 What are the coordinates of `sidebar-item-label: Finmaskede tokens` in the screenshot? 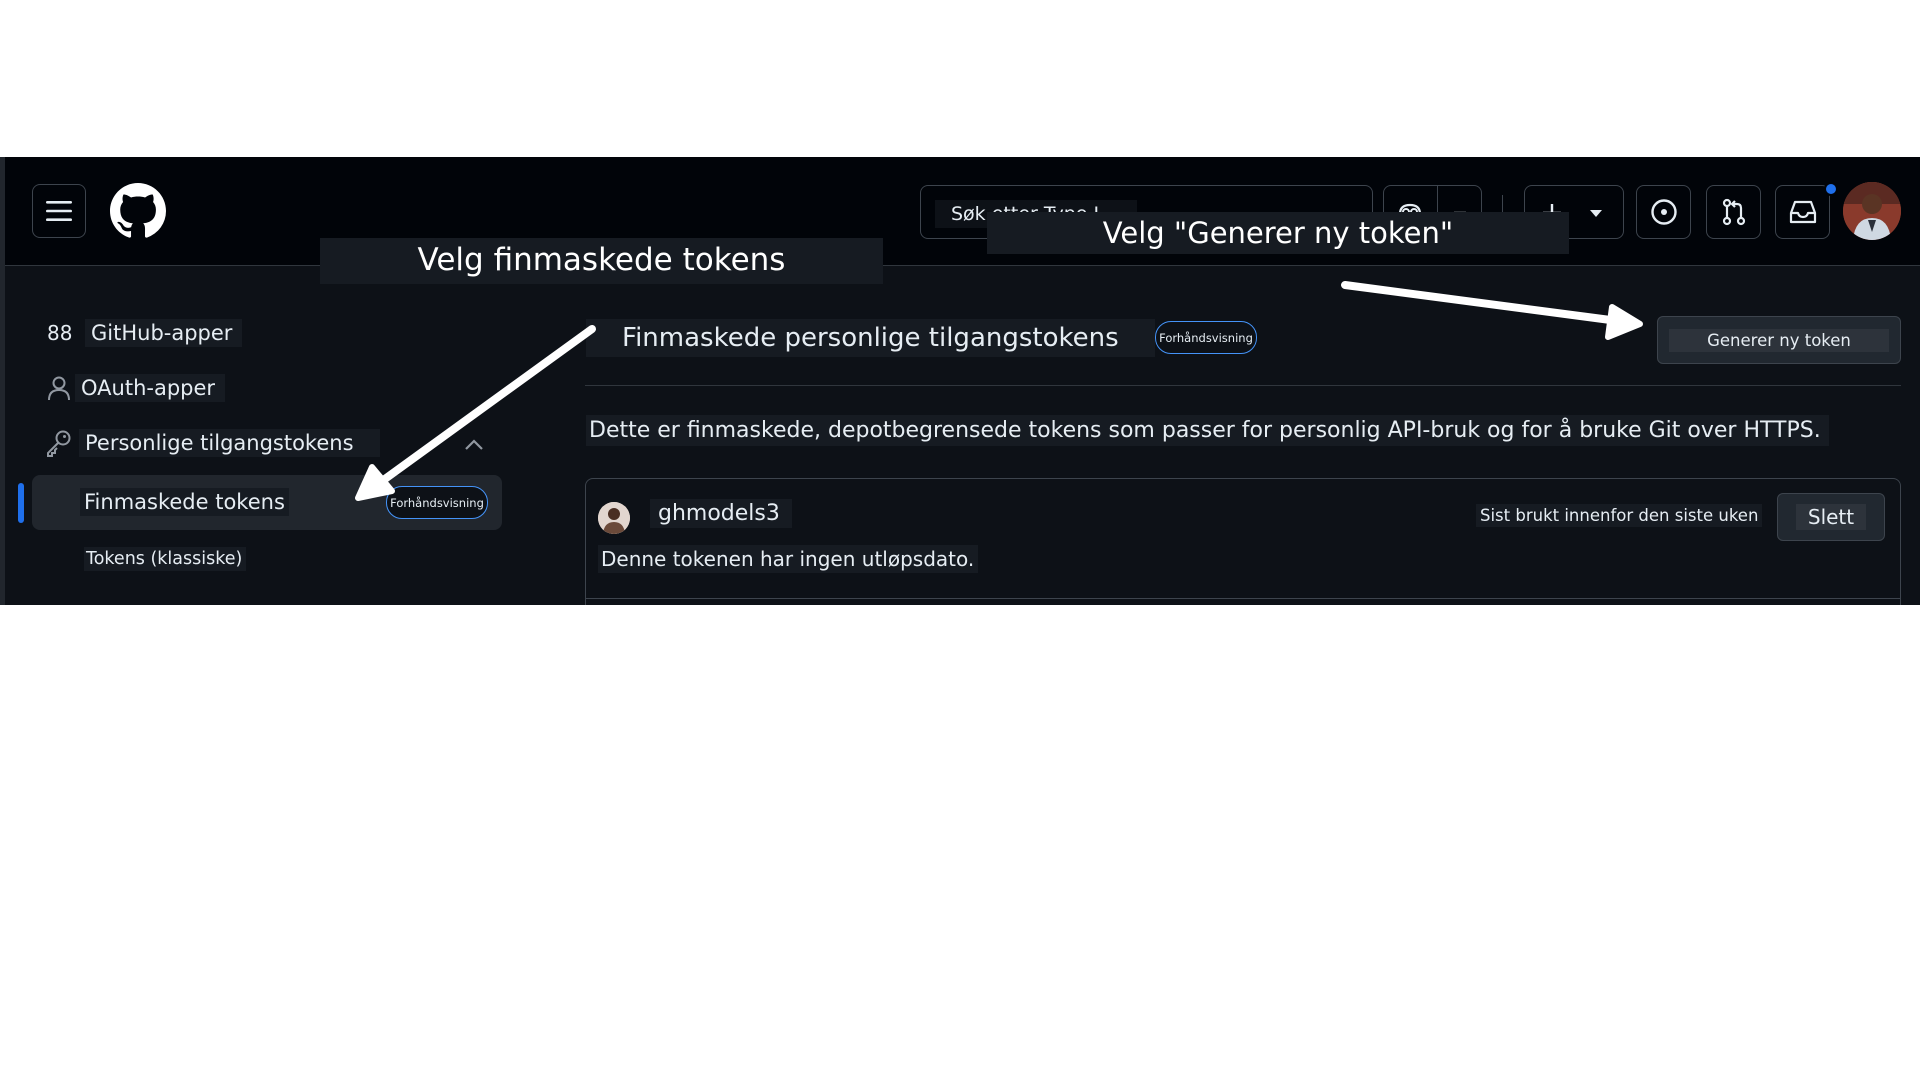 It's located at (184, 502).